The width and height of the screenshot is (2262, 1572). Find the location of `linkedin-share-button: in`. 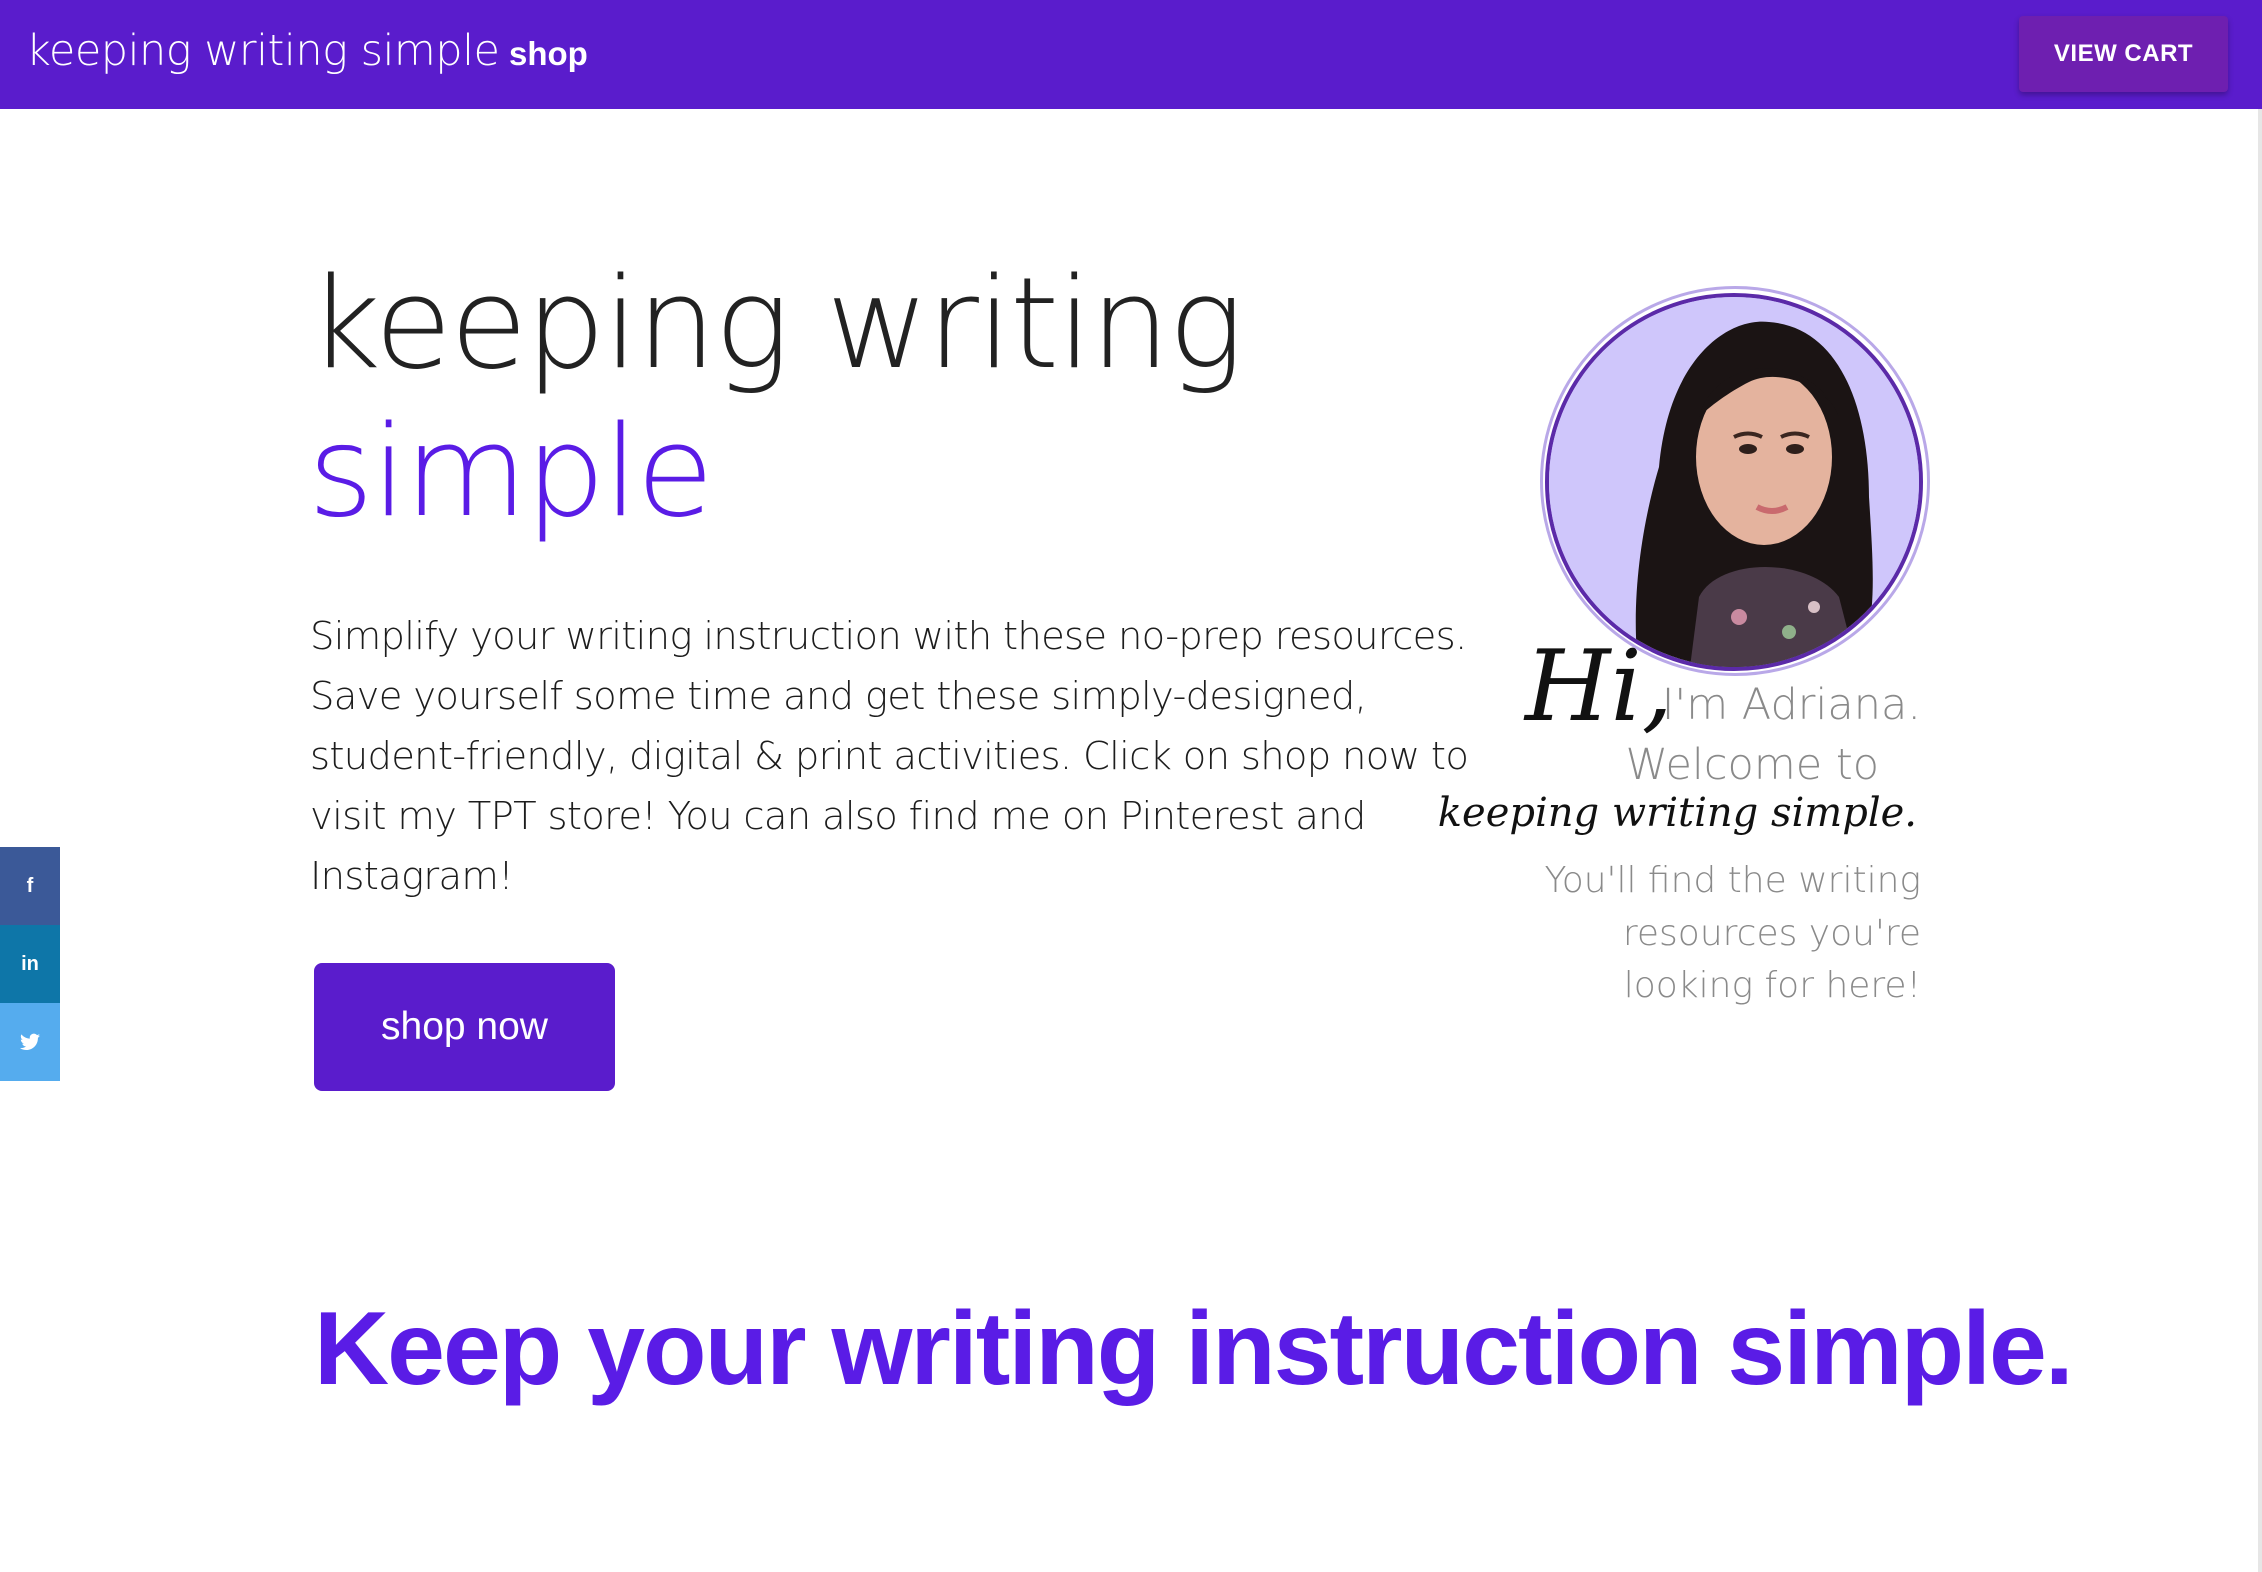

linkedin-share-button: in is located at coordinates (30, 964).